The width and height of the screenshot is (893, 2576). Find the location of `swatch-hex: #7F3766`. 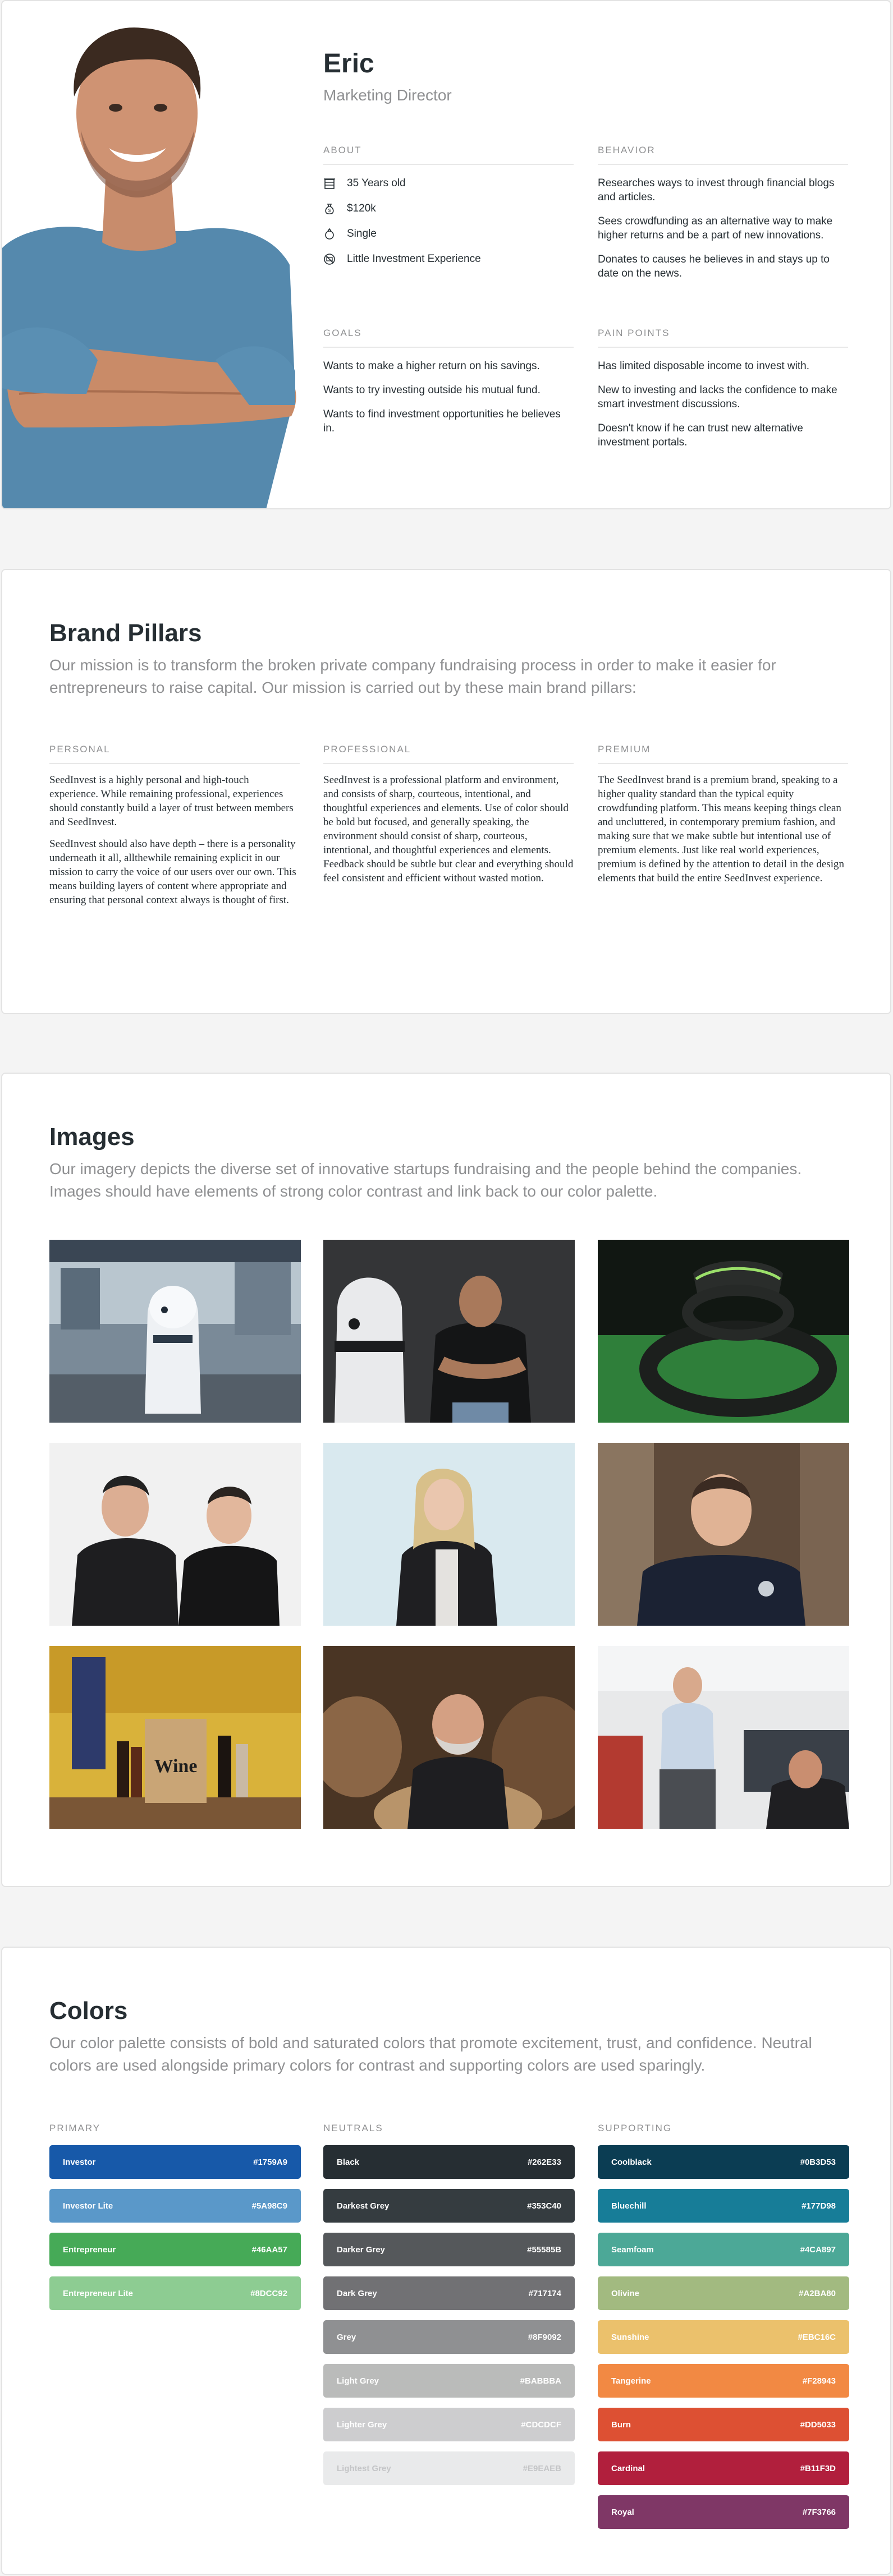

swatch-hex: #7F3766 is located at coordinates (819, 2512).